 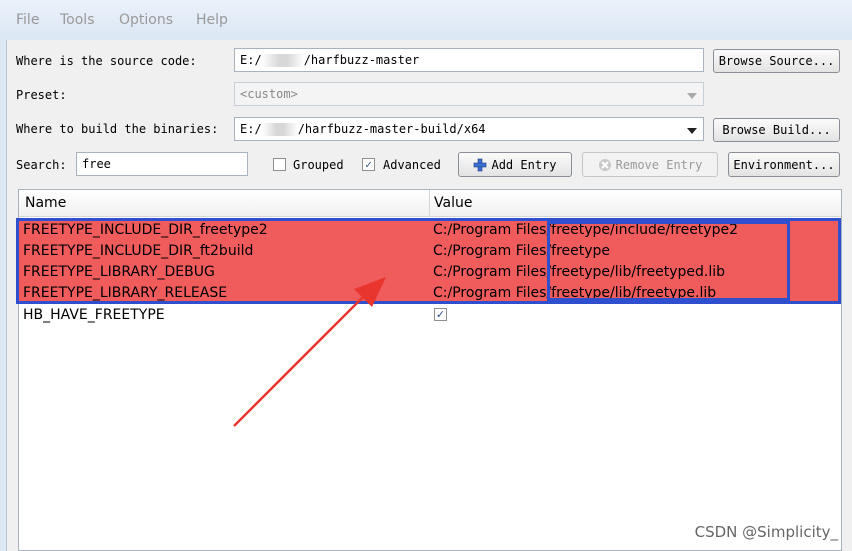 What do you see at coordinates (766, 532) in the screenshot?
I see `watermark: CSDN @Simplicity_` at bounding box center [766, 532].